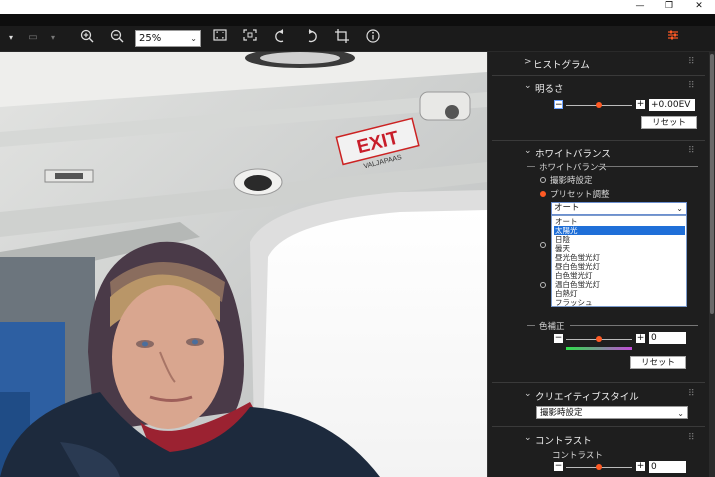 This screenshot has width=715, height=477. I want to click on actual-size-icon, so click(250, 38).